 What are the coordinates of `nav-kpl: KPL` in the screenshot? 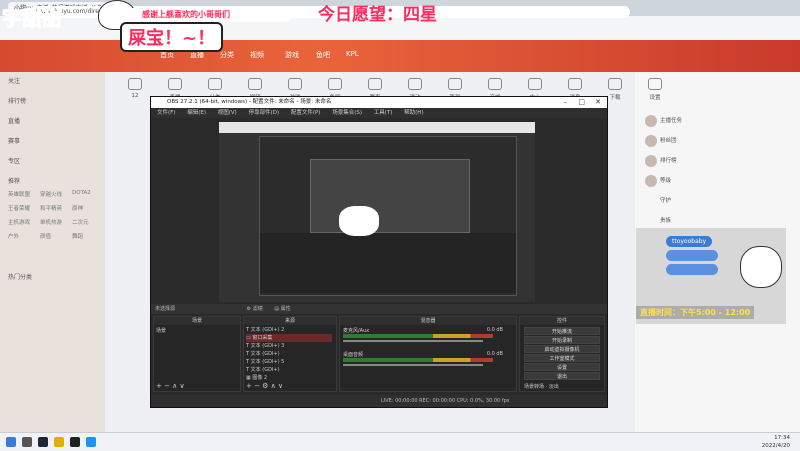 It's located at (352, 54).